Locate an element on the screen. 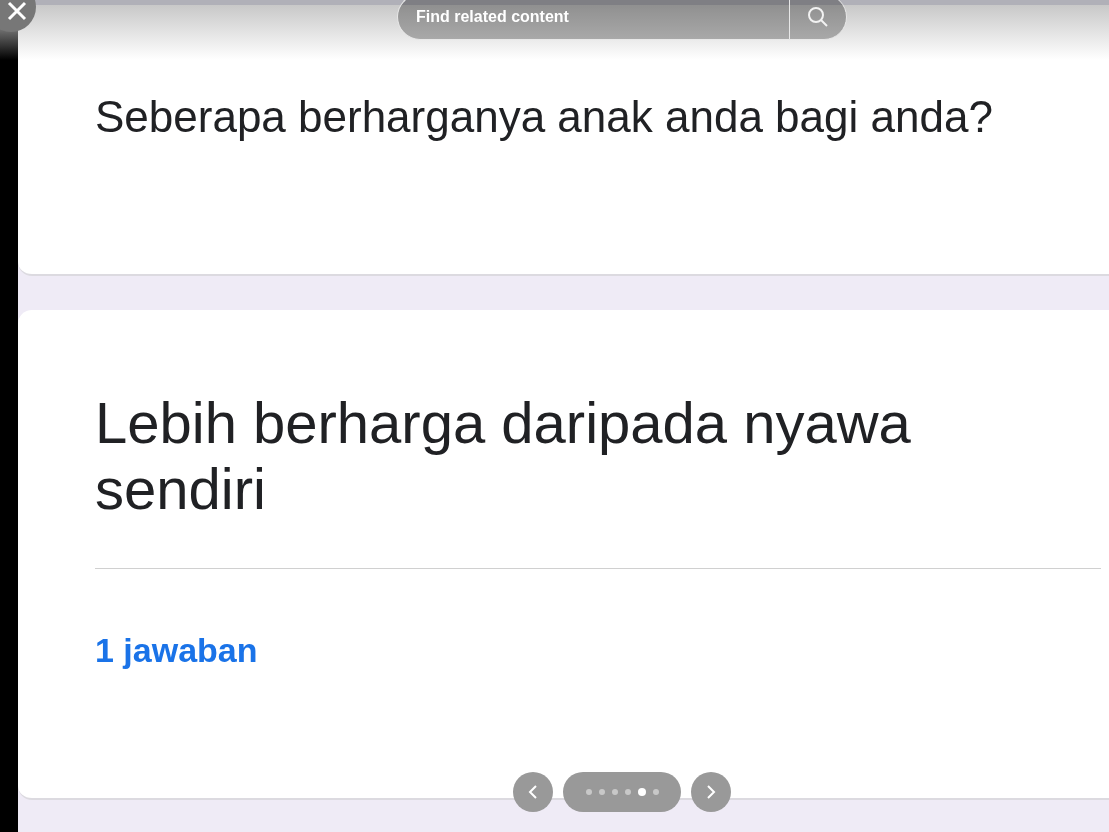 This screenshot has height=832, width=1109. search-button is located at coordinates (818, 20).